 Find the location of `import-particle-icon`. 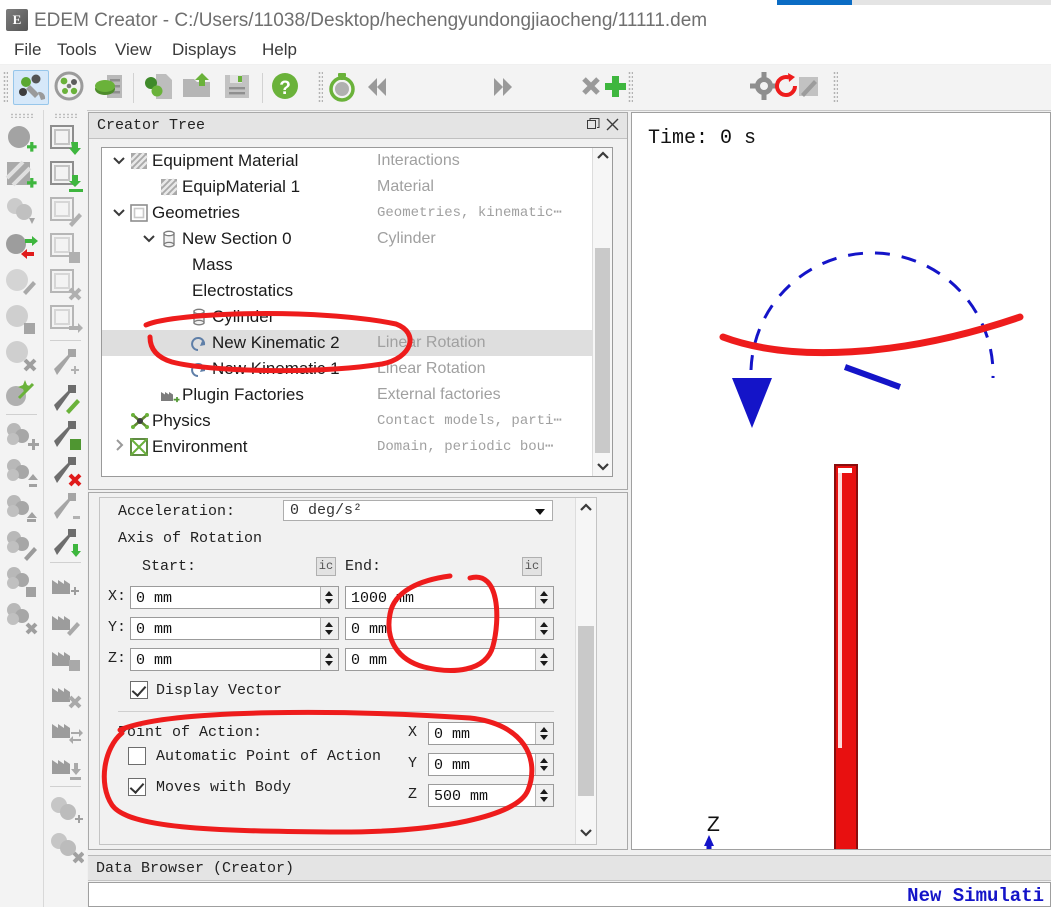

import-particle-icon is located at coordinates (21, 212).